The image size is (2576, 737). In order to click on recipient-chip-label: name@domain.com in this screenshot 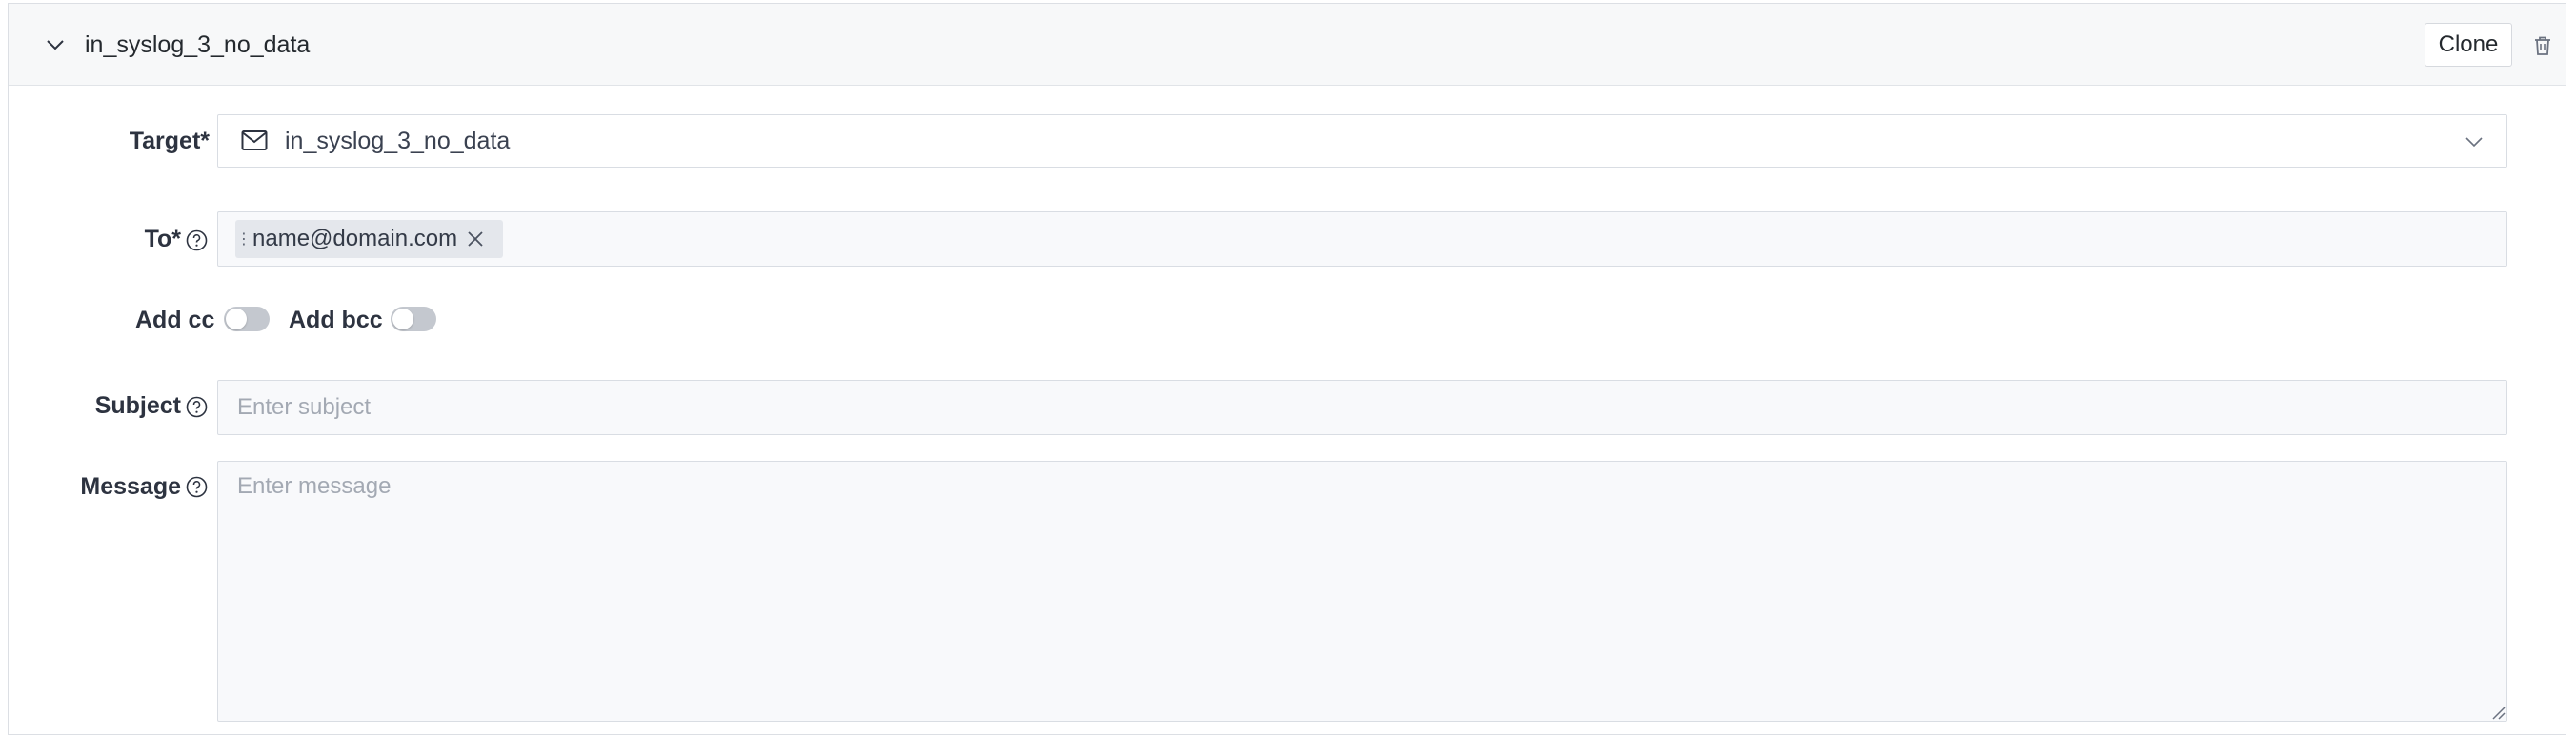, I will do `click(355, 238)`.